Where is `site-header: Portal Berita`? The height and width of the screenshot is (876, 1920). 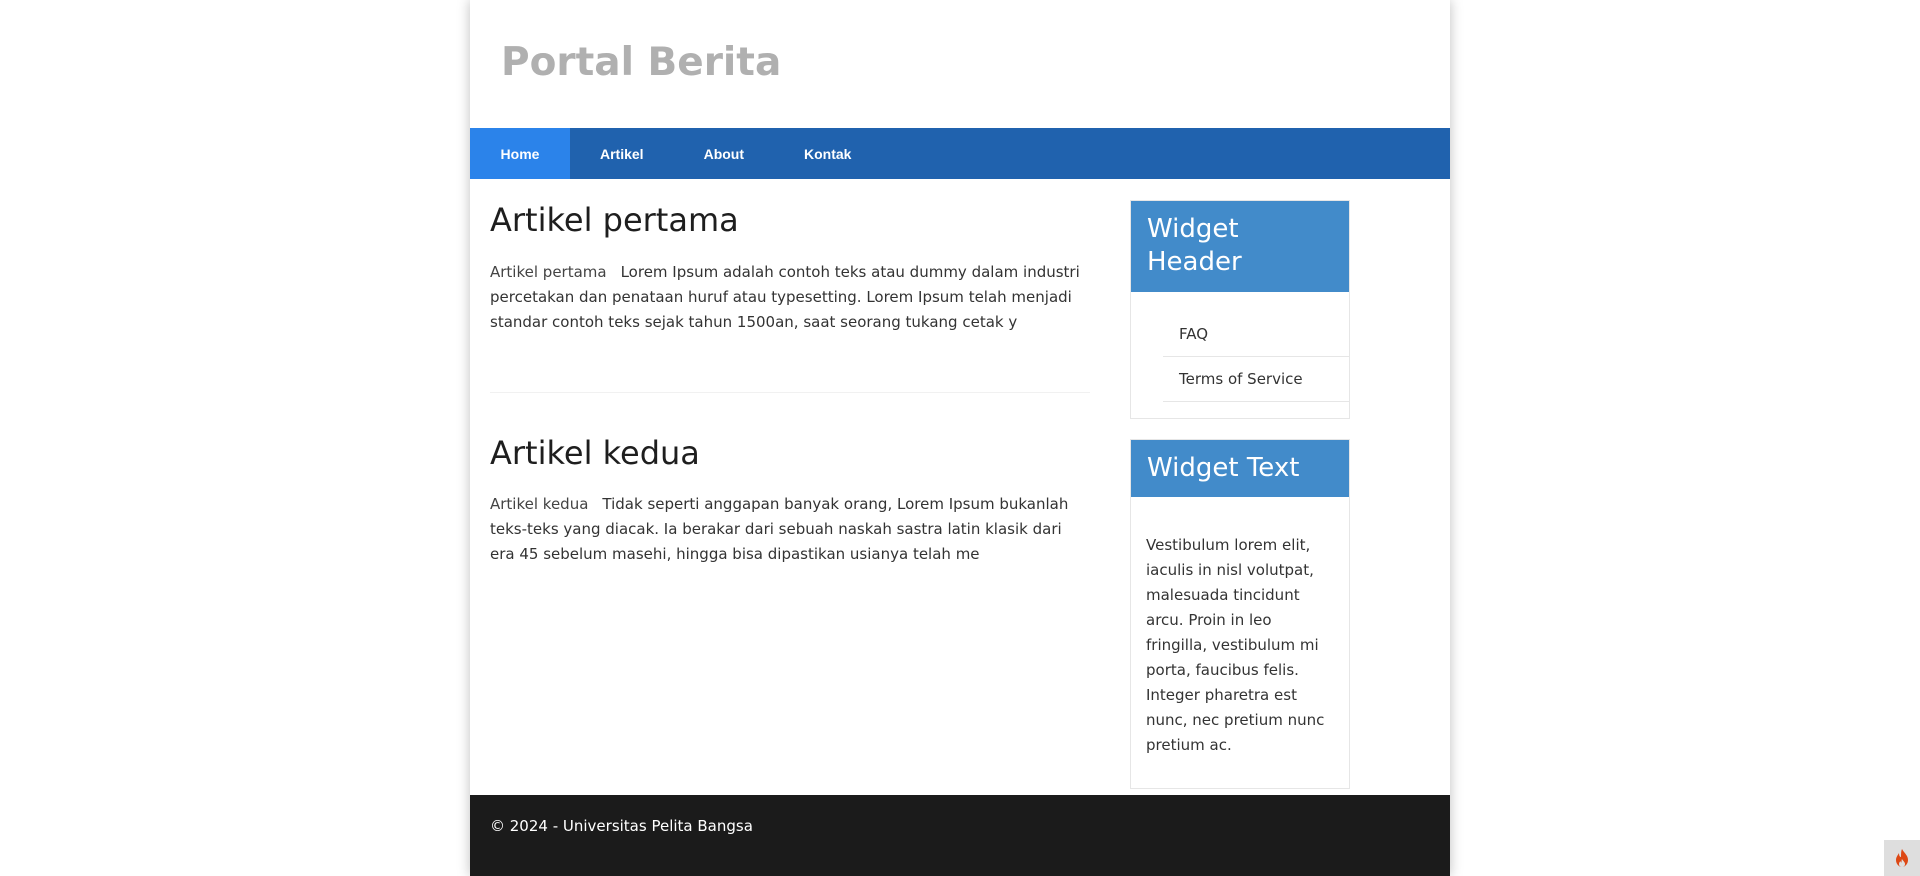
site-header: Portal Berita is located at coordinates (960, 64).